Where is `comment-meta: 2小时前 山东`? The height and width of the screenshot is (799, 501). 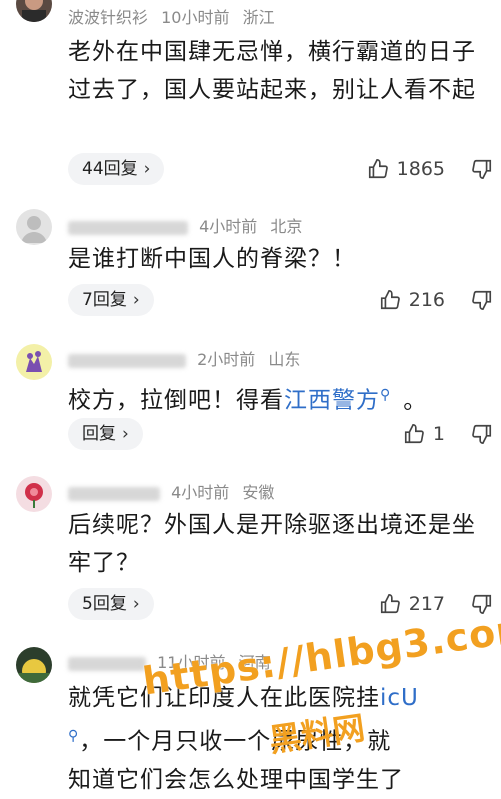
comment-meta: 2小时前 山东 is located at coordinates (184, 358).